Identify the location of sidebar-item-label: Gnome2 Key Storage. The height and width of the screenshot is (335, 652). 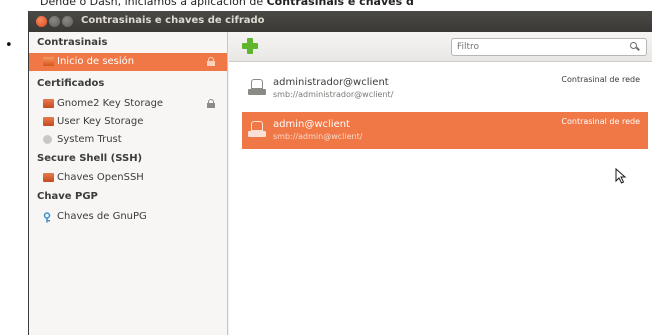
(110, 103).